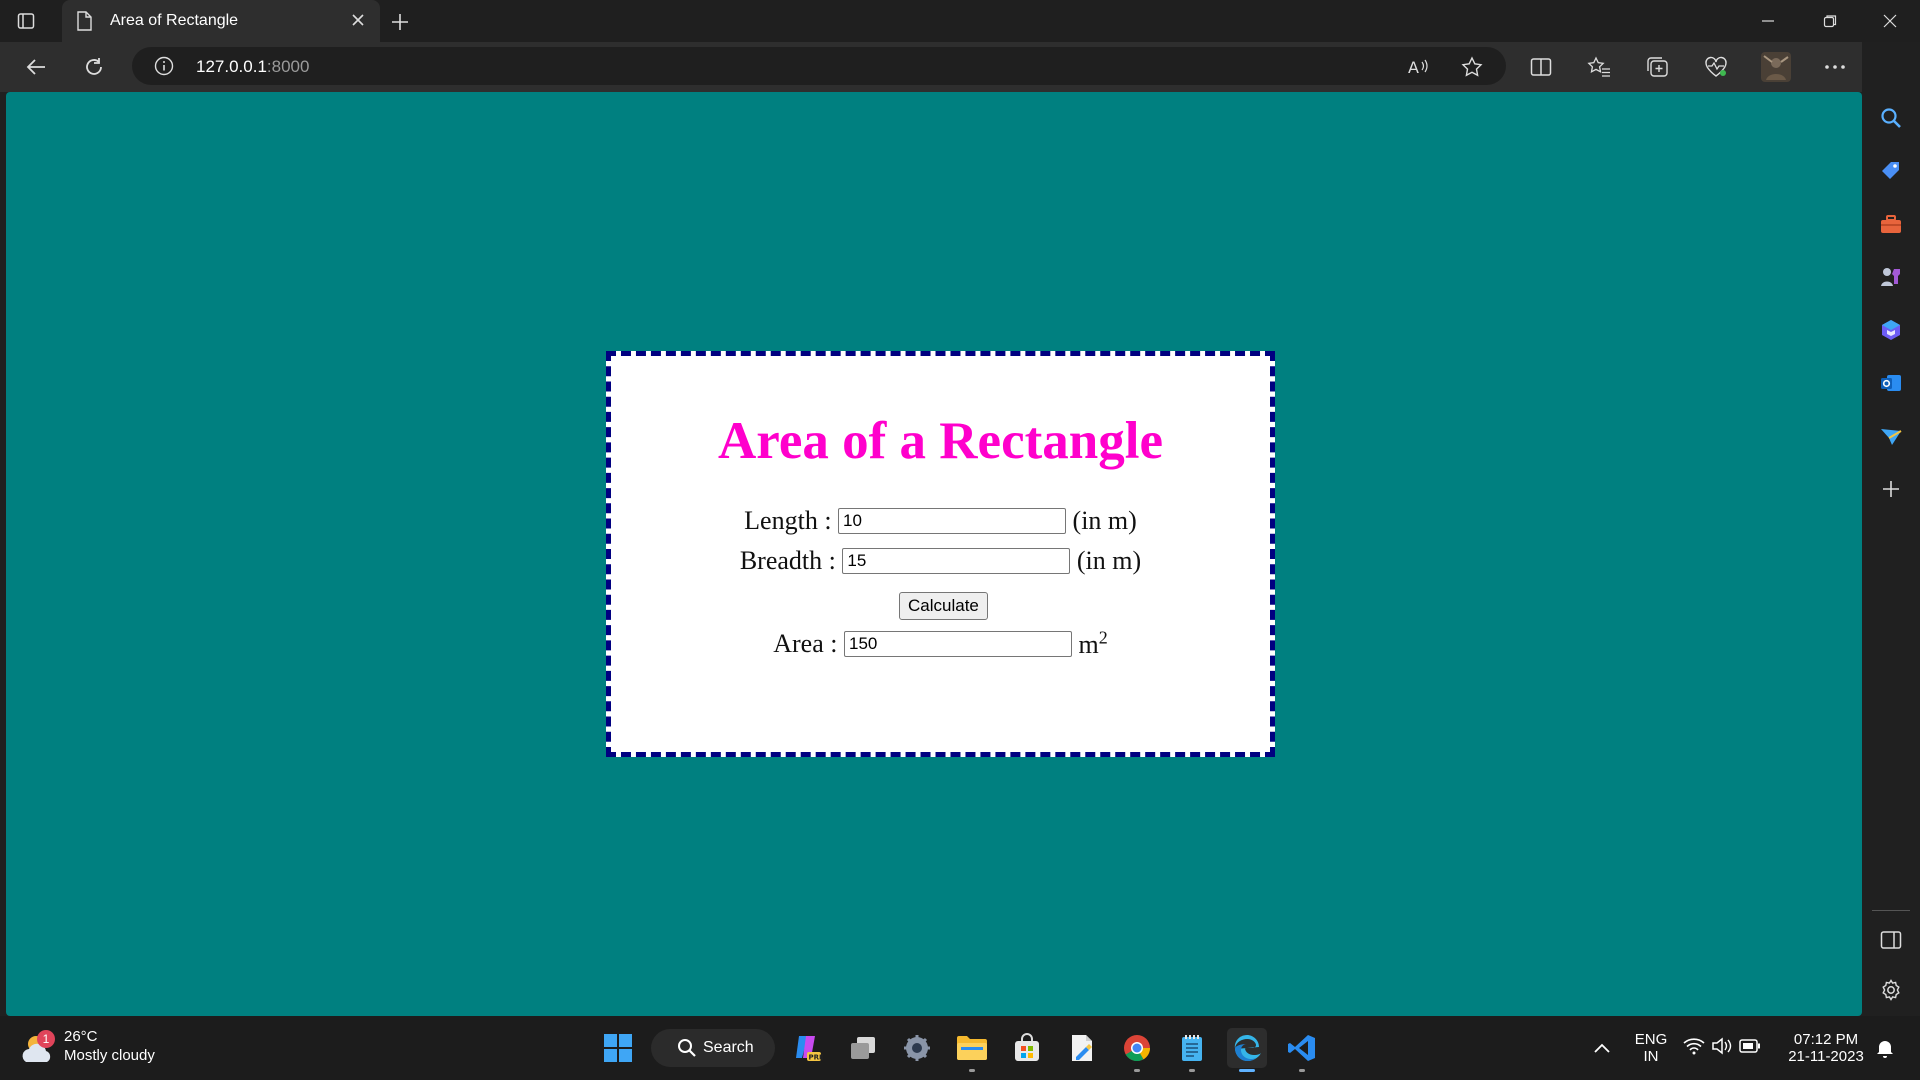 This screenshot has height=1080, width=1920. What do you see at coordinates (1716, 67) in the screenshot?
I see `browser-essentials-icon` at bounding box center [1716, 67].